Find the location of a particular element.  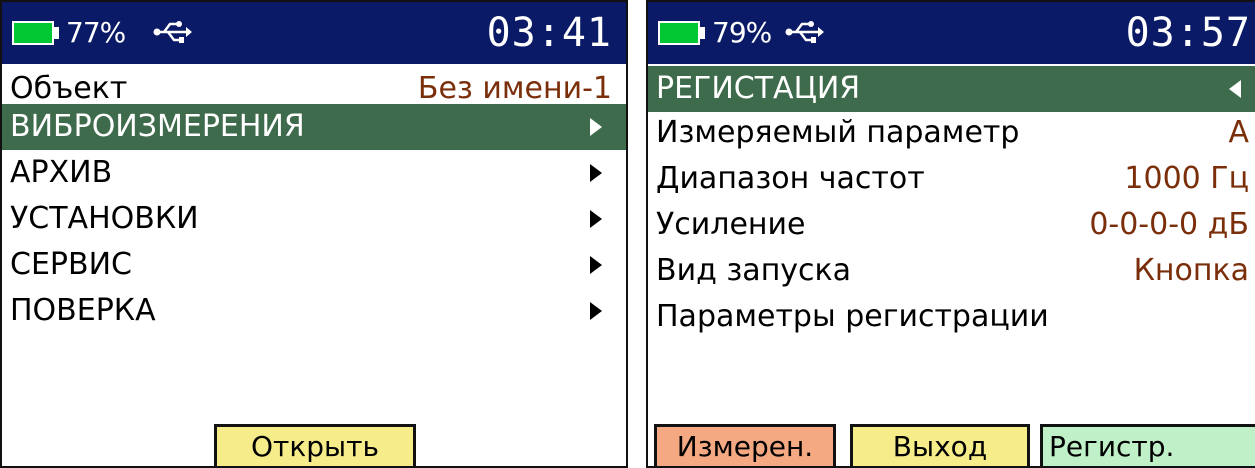

menu-item-settings: УСТАНОВКИ is located at coordinates (314, 219).